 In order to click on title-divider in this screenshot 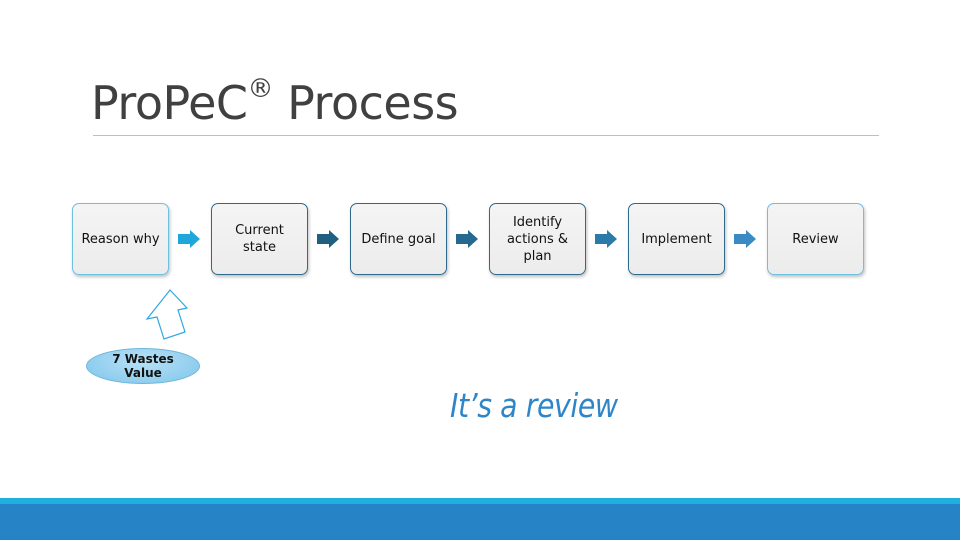, I will do `click(486, 135)`.